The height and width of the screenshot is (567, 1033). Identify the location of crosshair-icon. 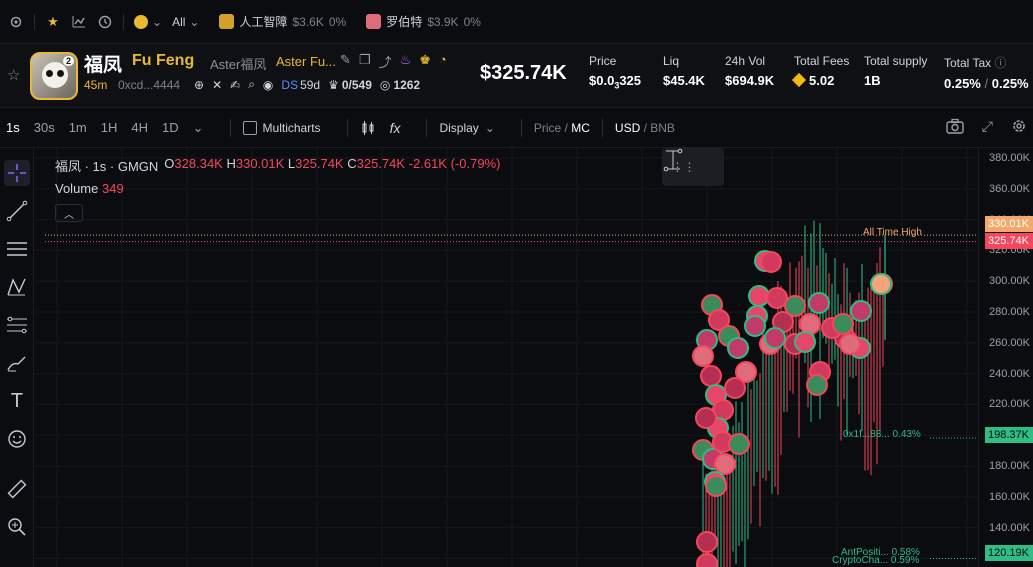
(17, 173).